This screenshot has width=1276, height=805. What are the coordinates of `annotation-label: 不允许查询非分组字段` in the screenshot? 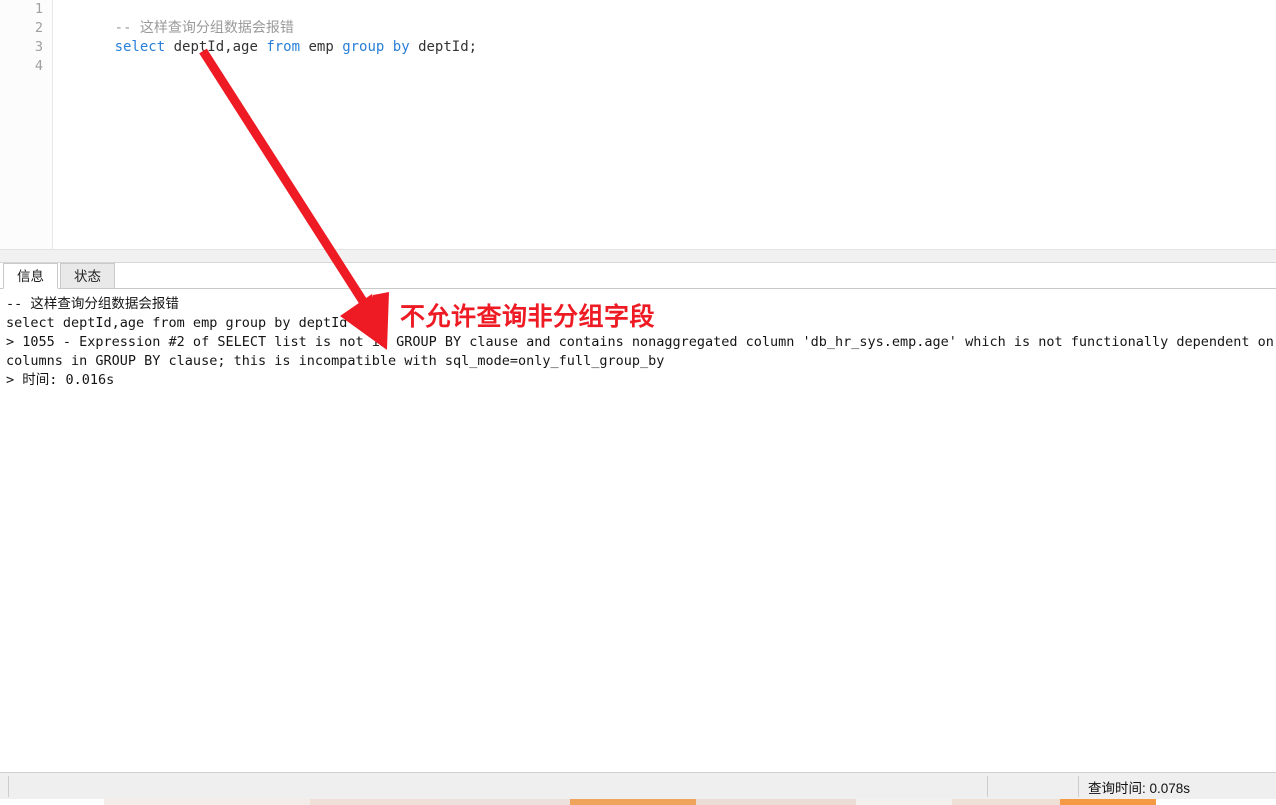 It's located at (528, 317).